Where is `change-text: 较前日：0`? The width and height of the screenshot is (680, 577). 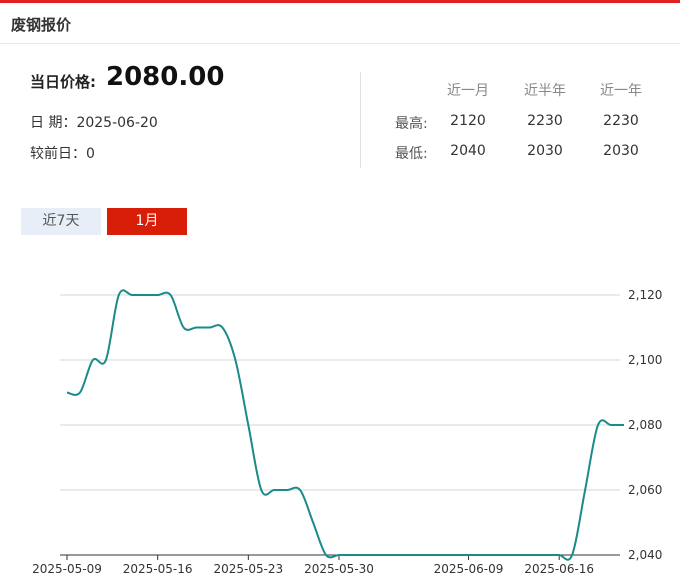 change-text: 较前日：0 is located at coordinates (62, 154).